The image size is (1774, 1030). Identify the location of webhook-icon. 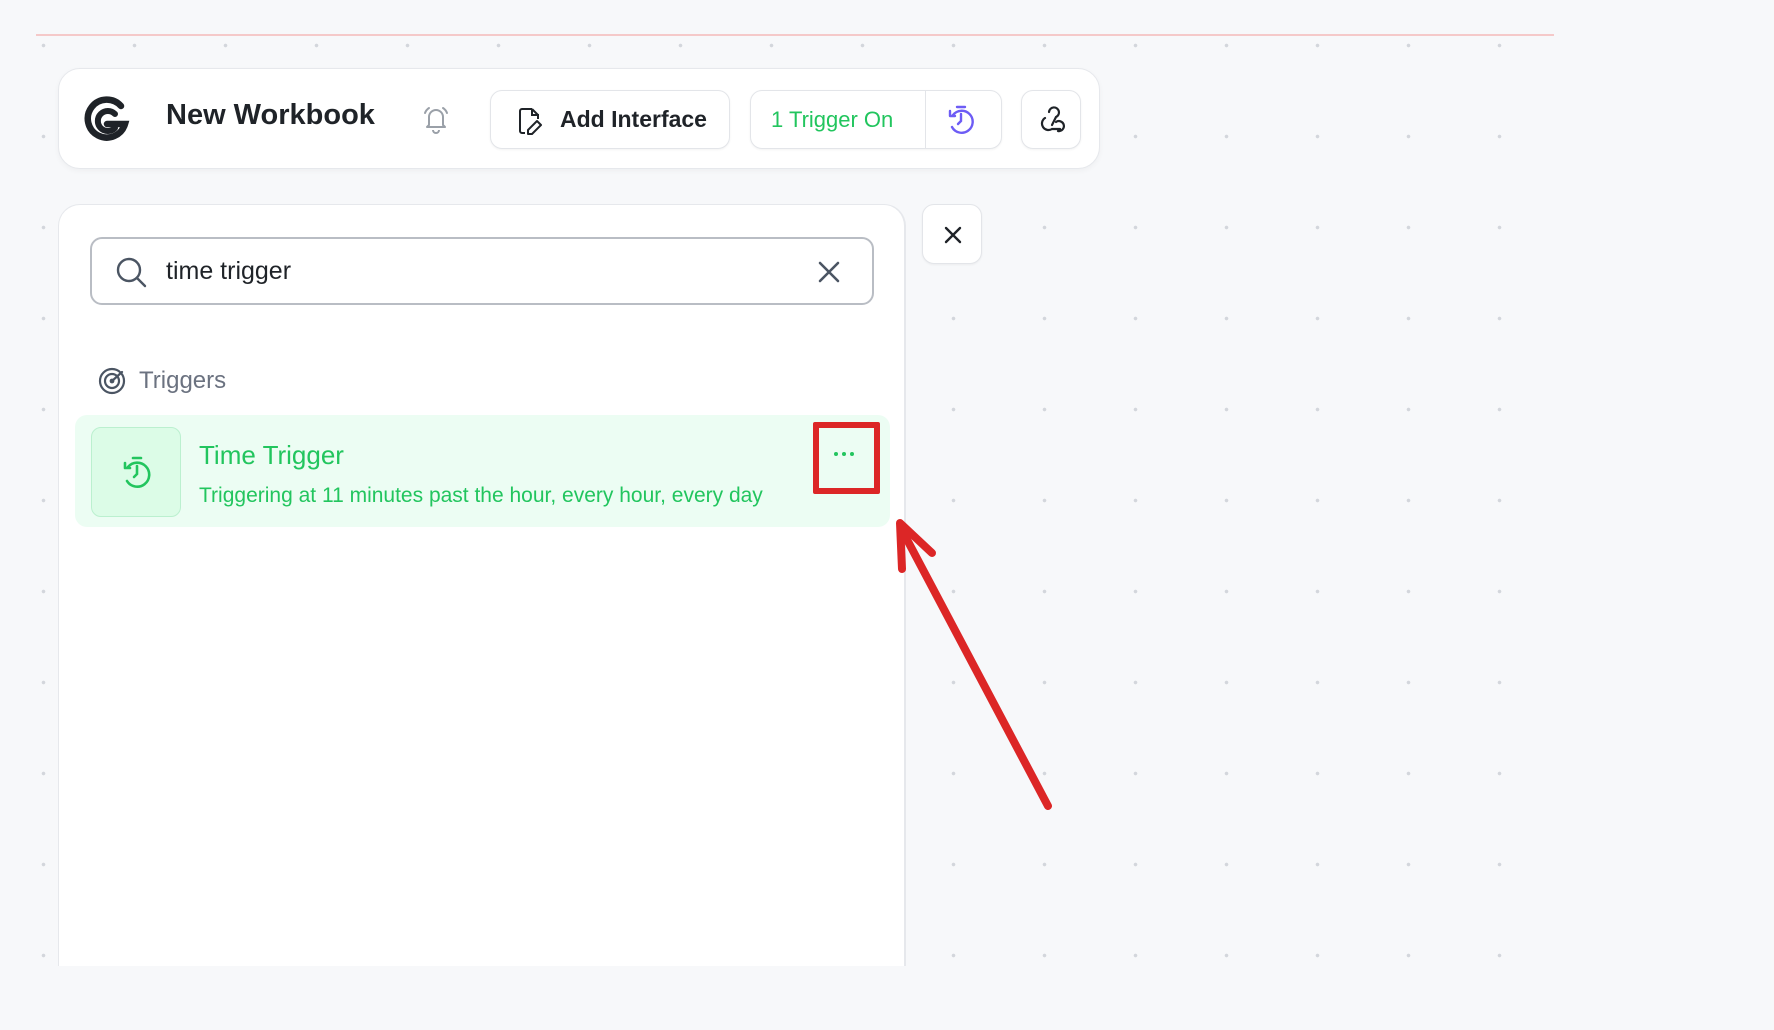
(1052, 119).